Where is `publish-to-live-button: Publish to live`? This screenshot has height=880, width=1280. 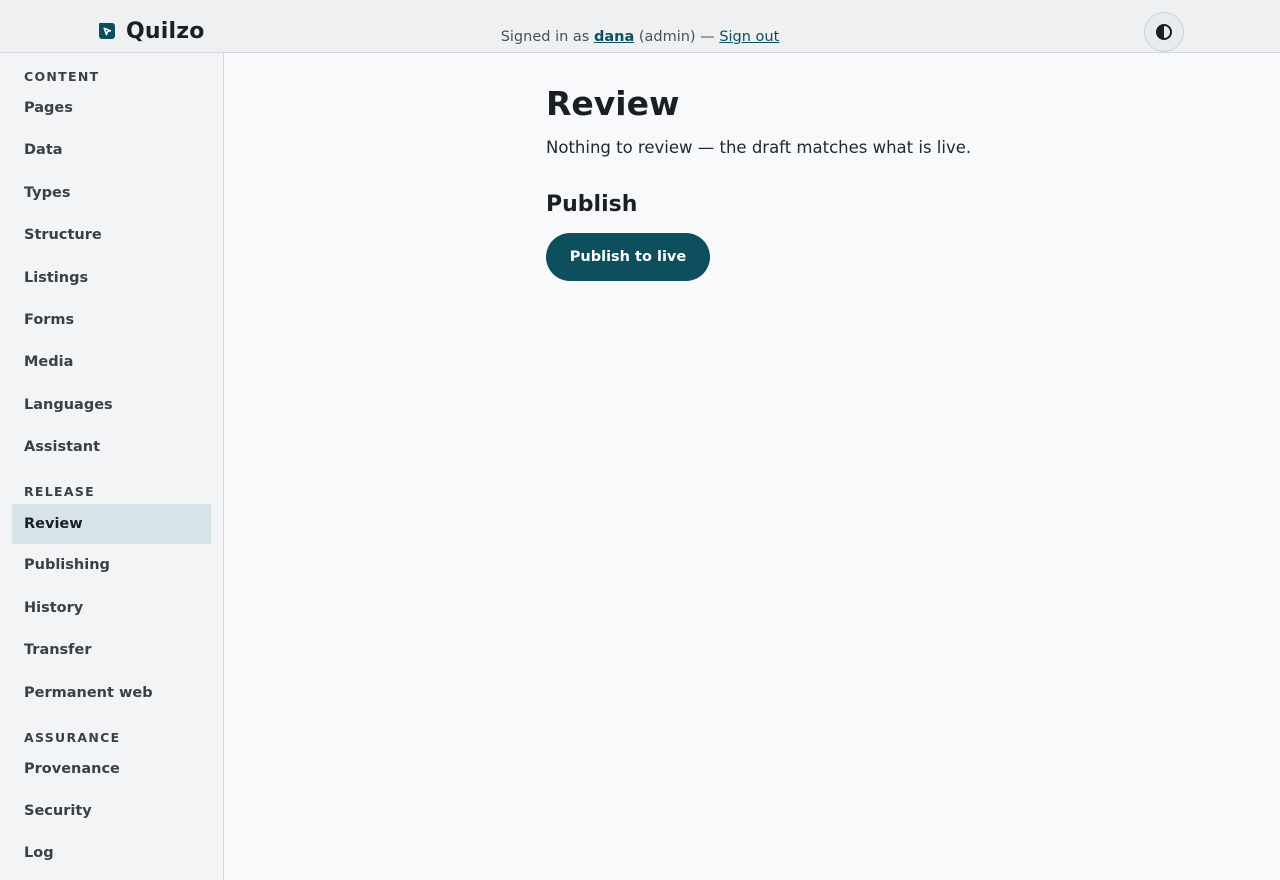 publish-to-live-button: Publish to live is located at coordinates (628, 257).